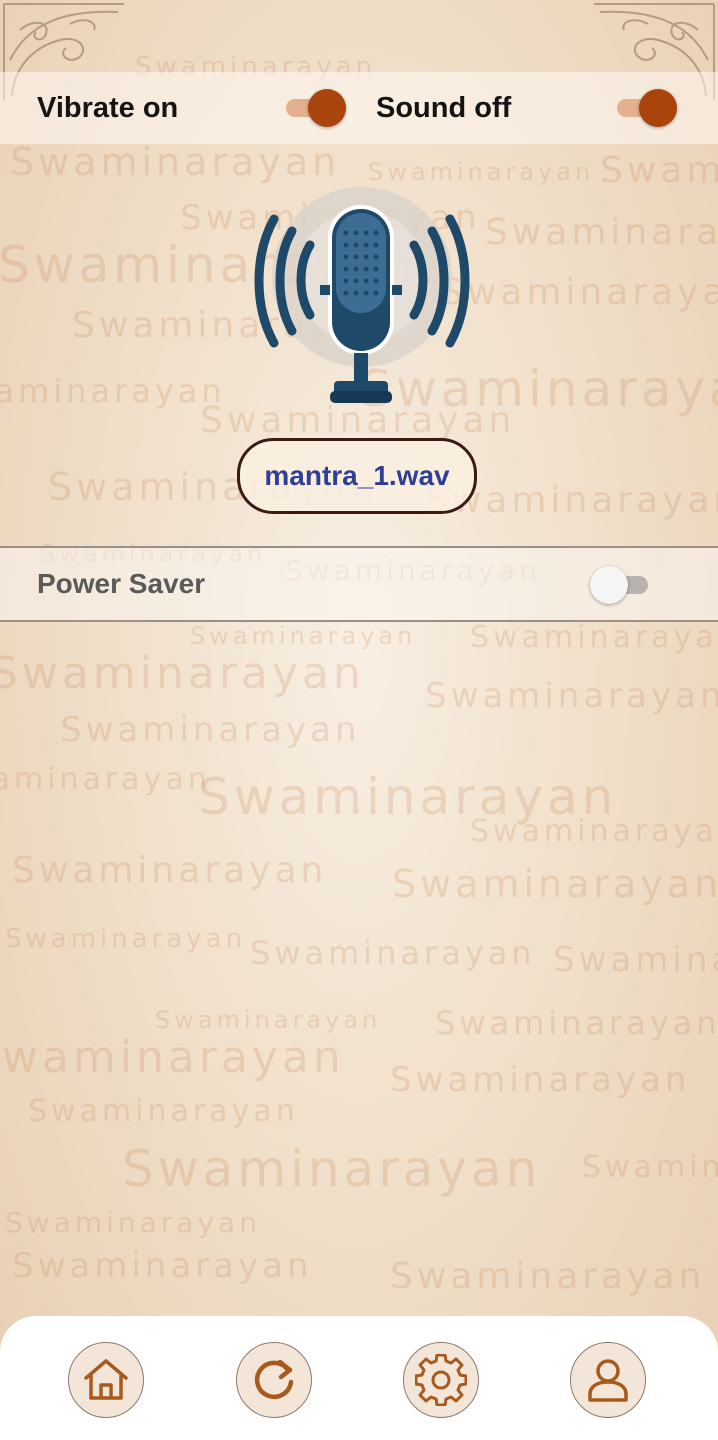 Image resolution: width=718 pixels, height=1440 pixels. Describe the element at coordinates (359, 108) in the screenshot. I see `top-toggle-bar: Vibrate on Sound off` at that location.